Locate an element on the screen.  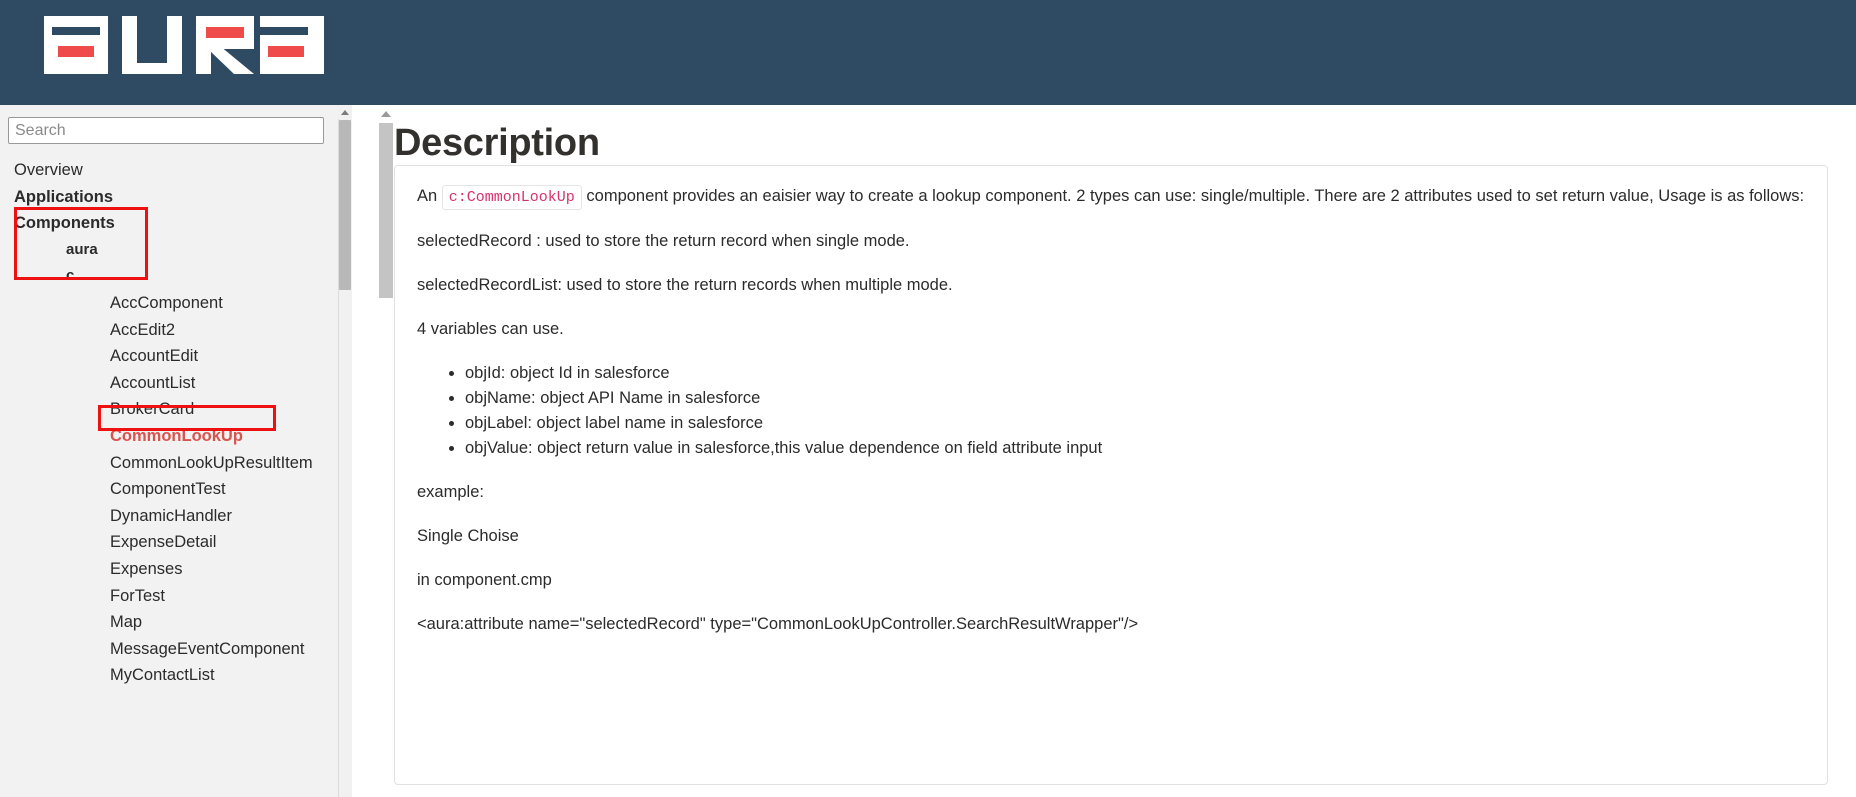
sidebar-item-commonlookup: CommonLookUp is located at coordinates (176, 436).